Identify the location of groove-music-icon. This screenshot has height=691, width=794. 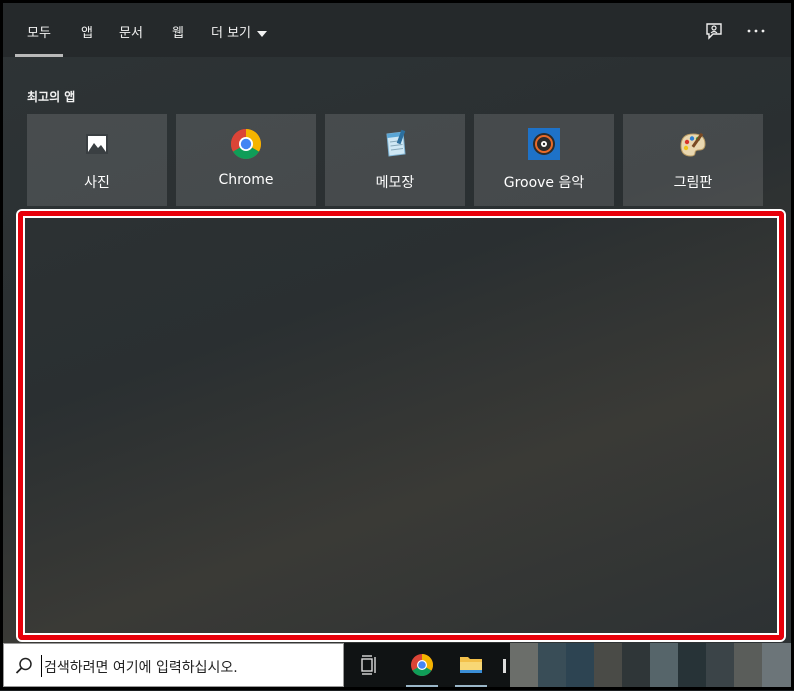
(544, 144).